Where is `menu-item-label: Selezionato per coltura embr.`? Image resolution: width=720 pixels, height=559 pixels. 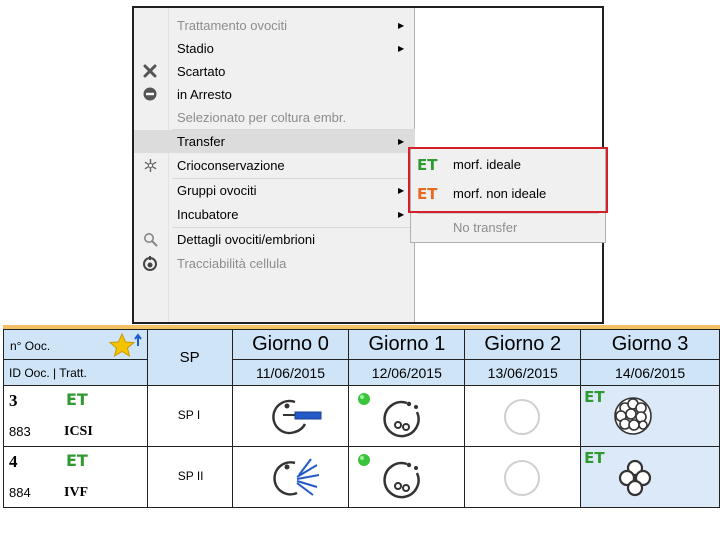
menu-item-label: Selezionato per coltura embr. is located at coordinates (262, 117).